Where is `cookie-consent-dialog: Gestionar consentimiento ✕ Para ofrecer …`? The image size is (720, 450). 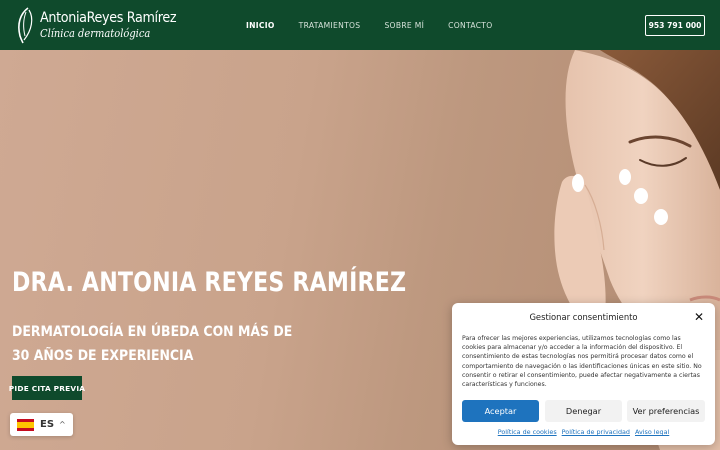
cookie-consent-dialog: Gestionar consentimiento ✕ Para ofrecer … is located at coordinates (583, 374).